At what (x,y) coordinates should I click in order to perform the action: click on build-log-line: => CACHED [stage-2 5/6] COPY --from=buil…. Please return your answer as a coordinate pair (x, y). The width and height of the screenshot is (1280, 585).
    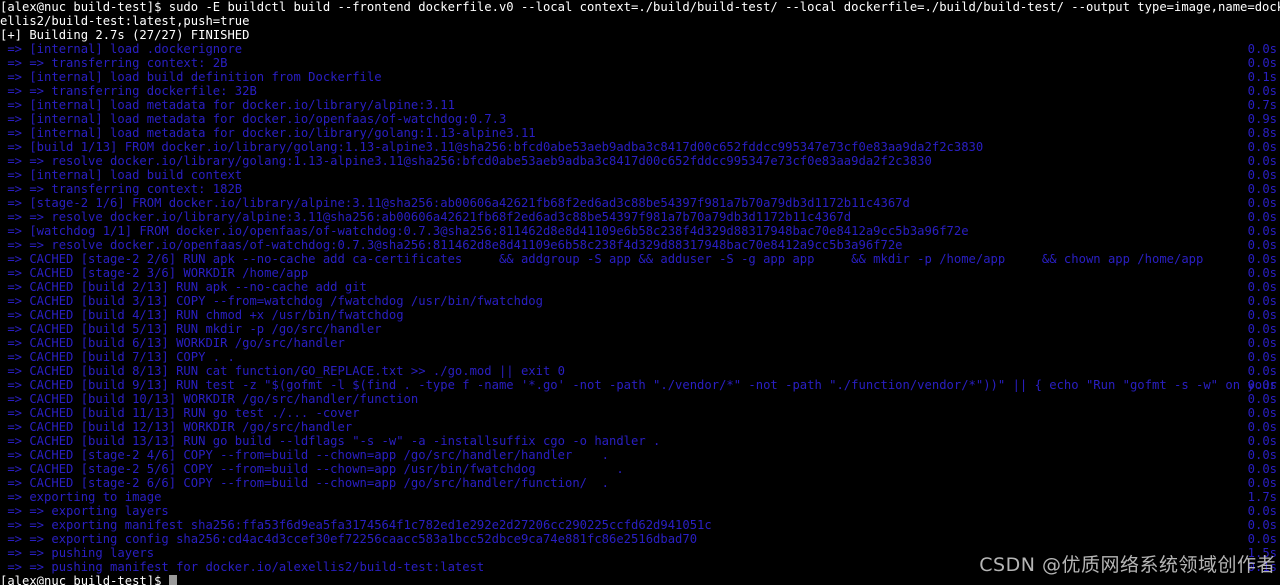
    Looking at the image, I should click on (640, 469).